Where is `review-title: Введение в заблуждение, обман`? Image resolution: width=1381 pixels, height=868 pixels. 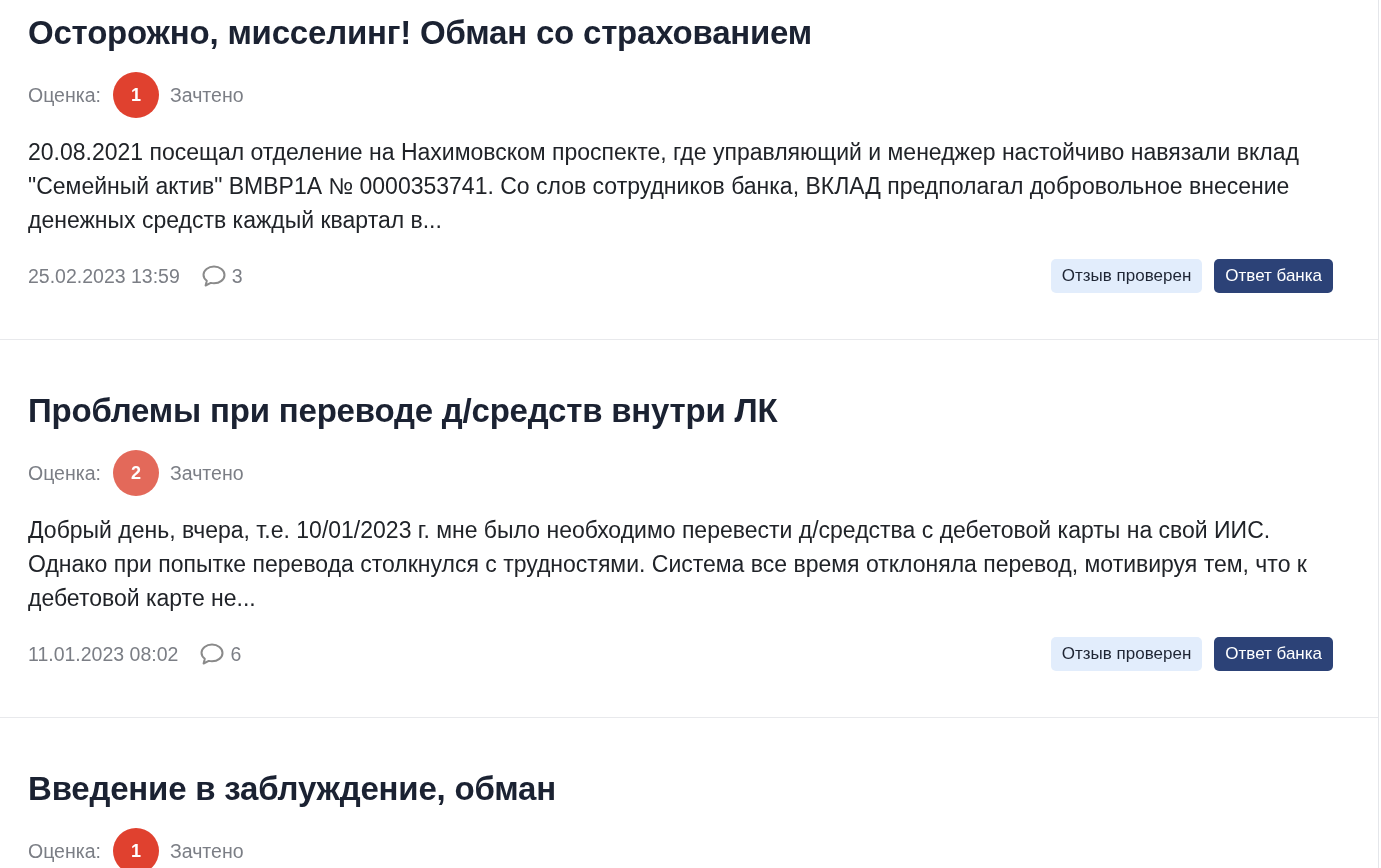
review-title: Введение в заблуждение, обман is located at coordinates (680, 789).